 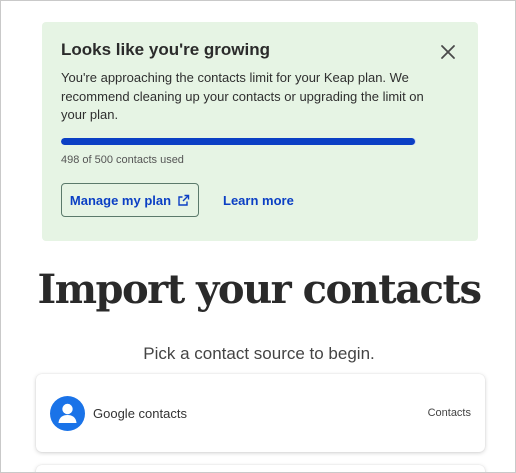 I want to click on contacts-usage-progress-fill, so click(x=238, y=141).